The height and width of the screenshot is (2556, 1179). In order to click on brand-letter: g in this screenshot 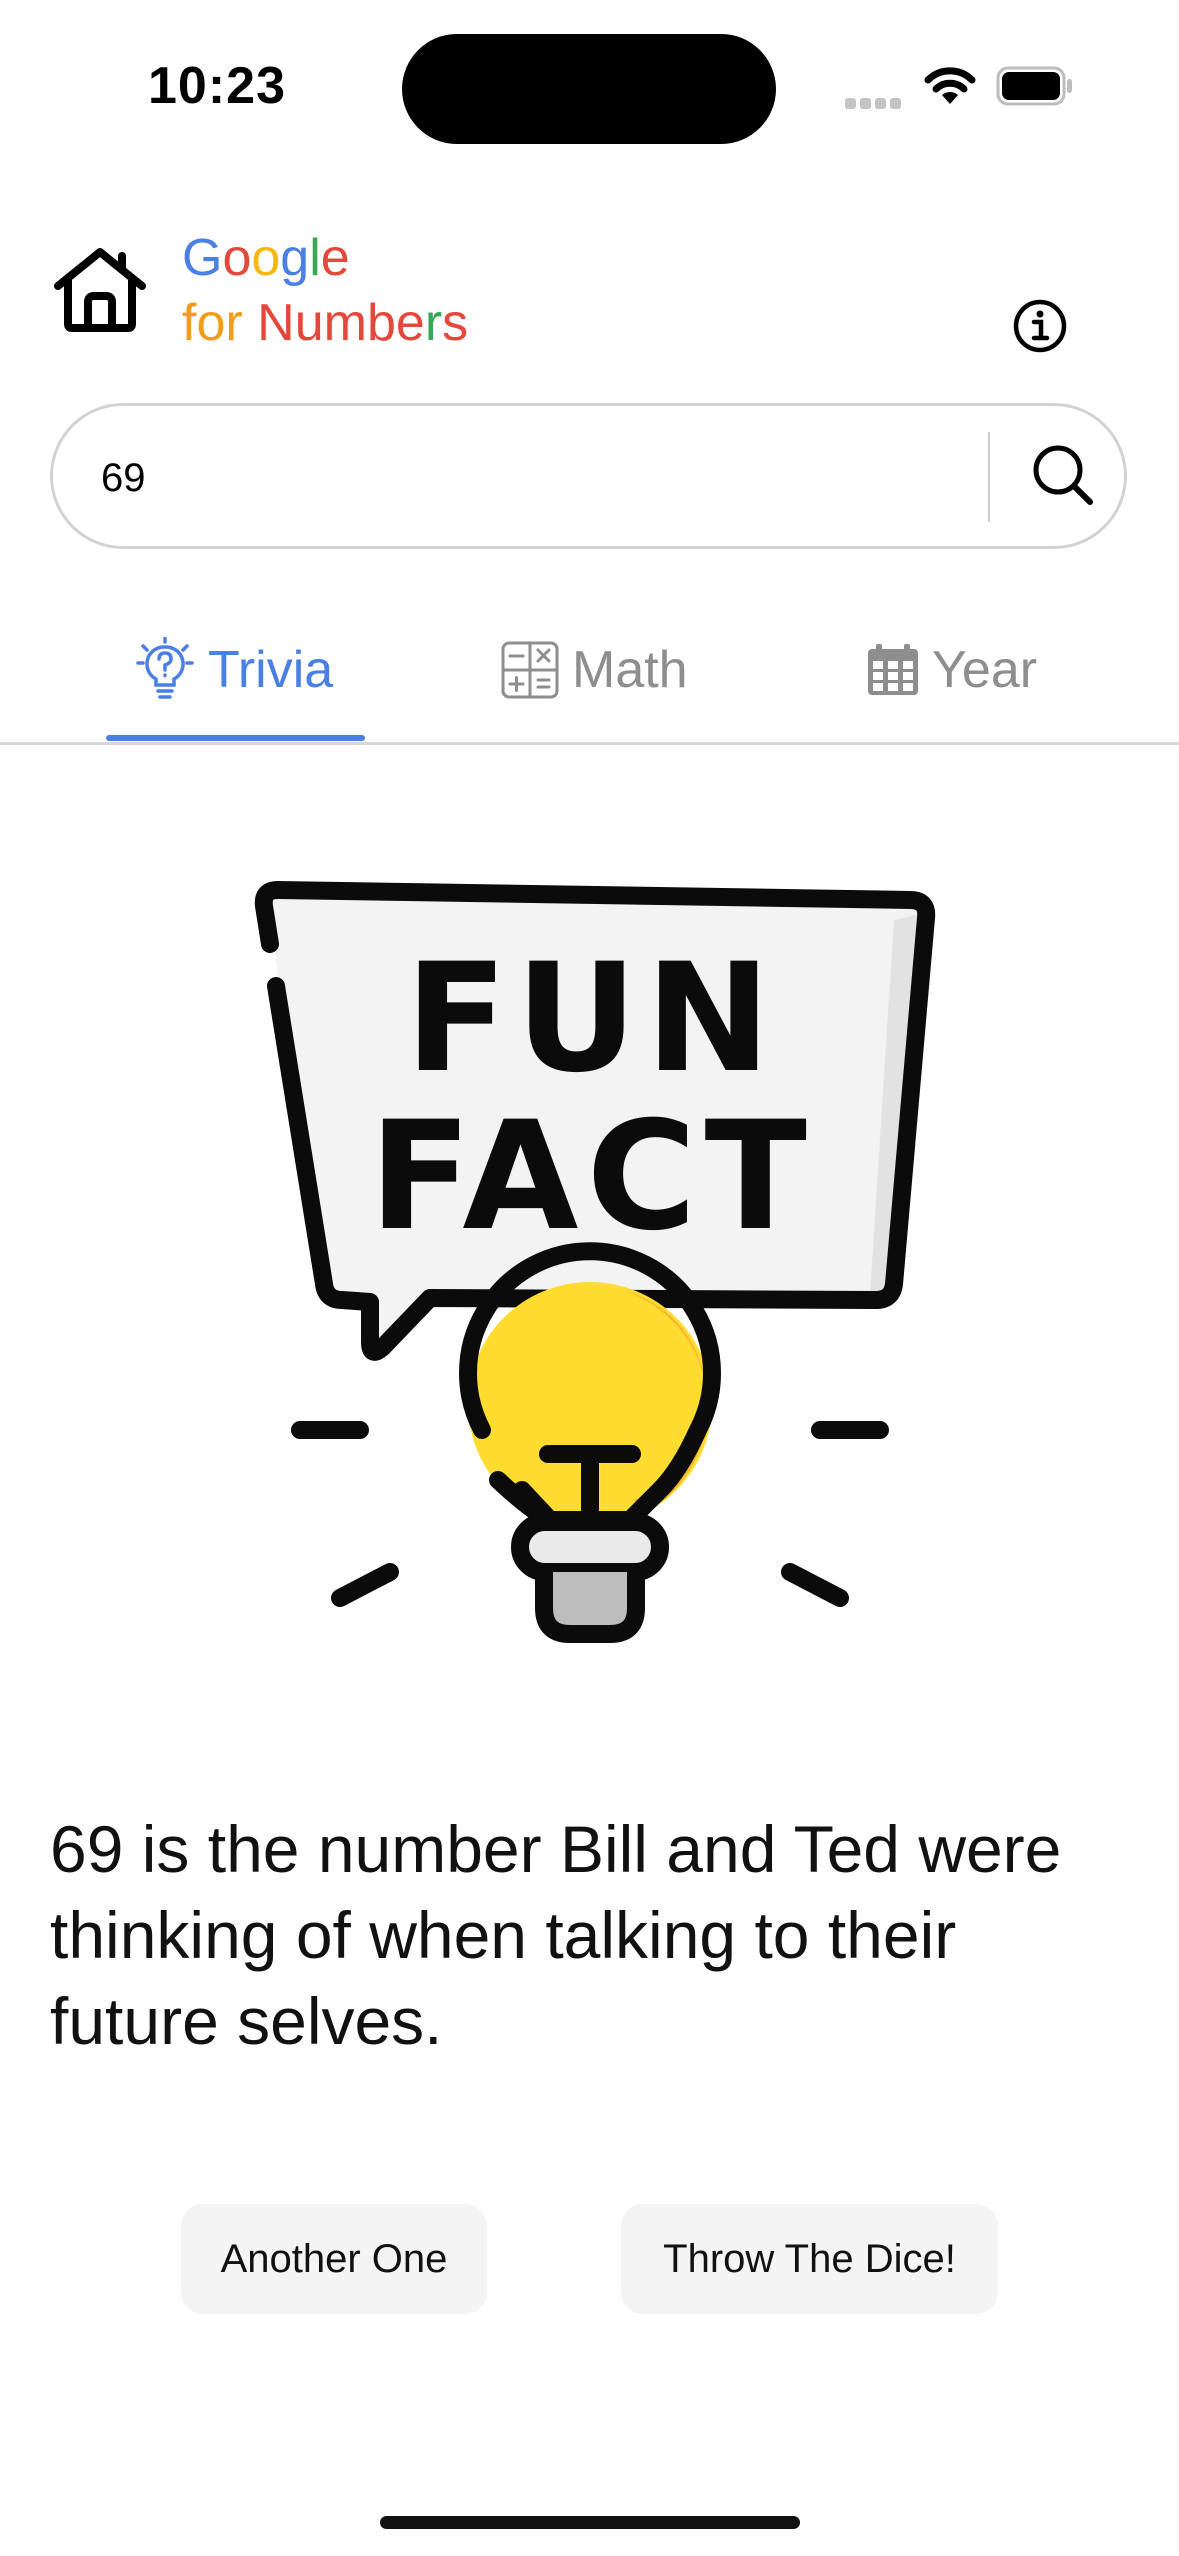, I will do `click(295, 258)`.